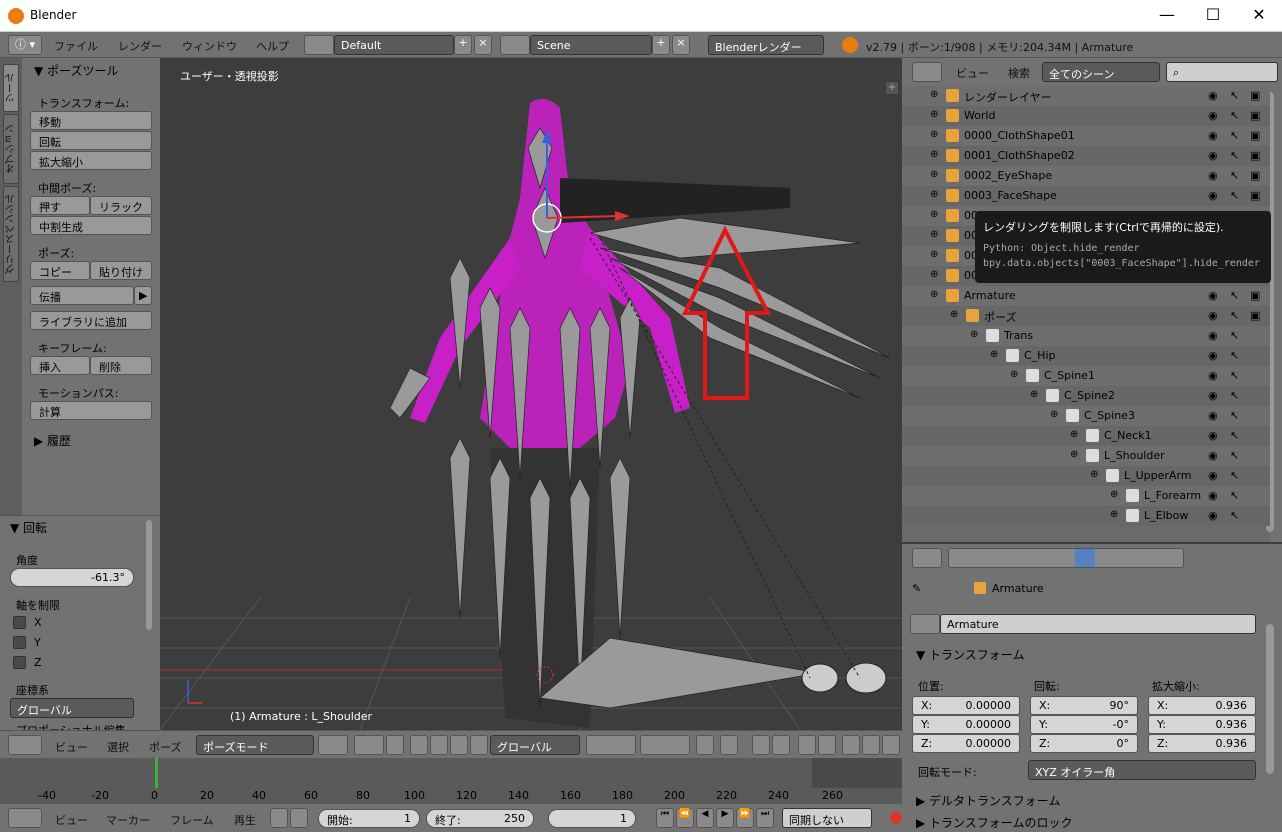  What do you see at coordinates (685, 818) in the screenshot?
I see `jump-prev-key-icon: ⏪` at bounding box center [685, 818].